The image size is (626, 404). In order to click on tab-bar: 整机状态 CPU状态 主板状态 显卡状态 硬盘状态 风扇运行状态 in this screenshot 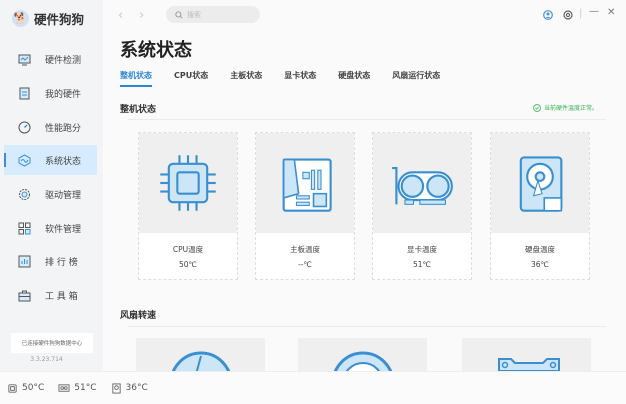, I will do `click(291, 78)`.